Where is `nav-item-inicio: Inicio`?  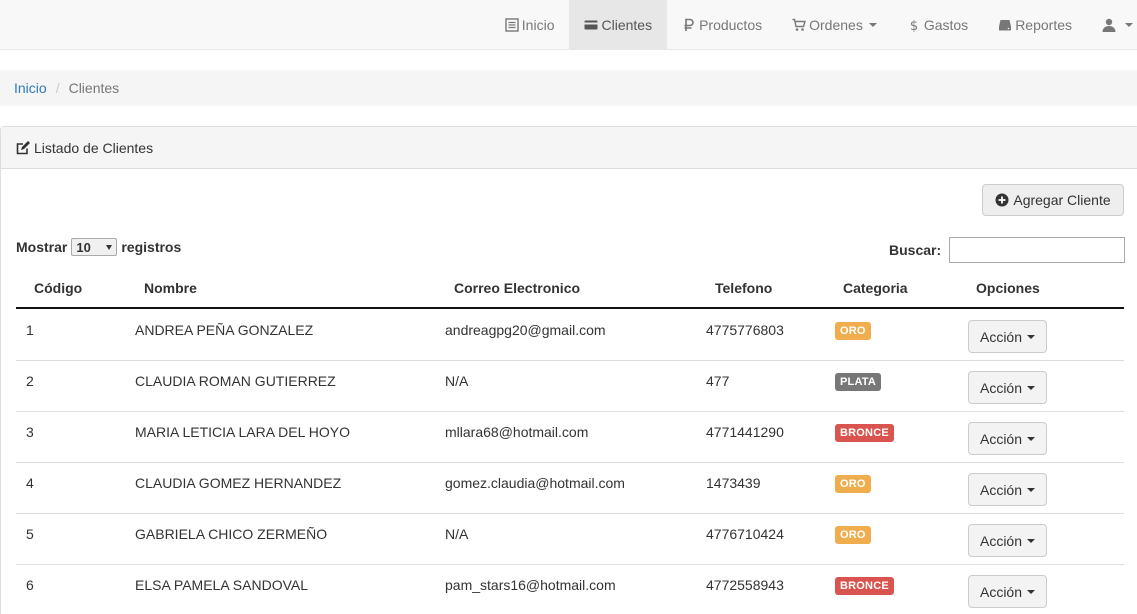 nav-item-inicio: Inicio is located at coordinates (530, 24).